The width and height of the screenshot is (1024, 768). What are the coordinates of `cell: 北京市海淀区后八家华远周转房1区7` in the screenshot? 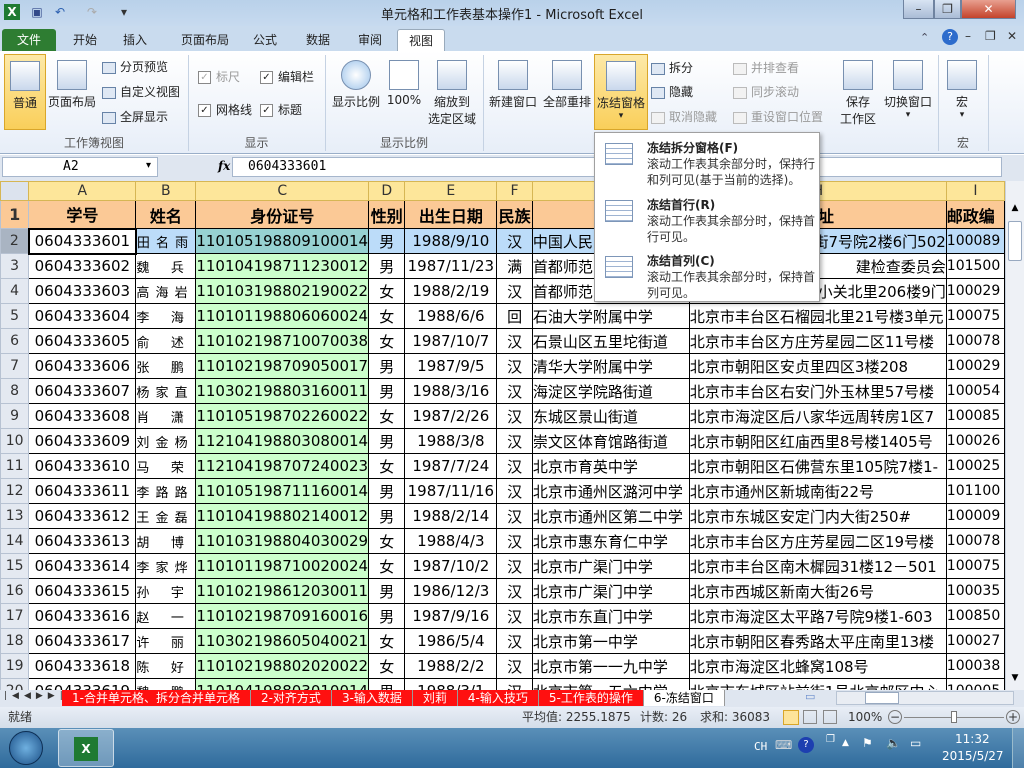 It's located at (817, 416).